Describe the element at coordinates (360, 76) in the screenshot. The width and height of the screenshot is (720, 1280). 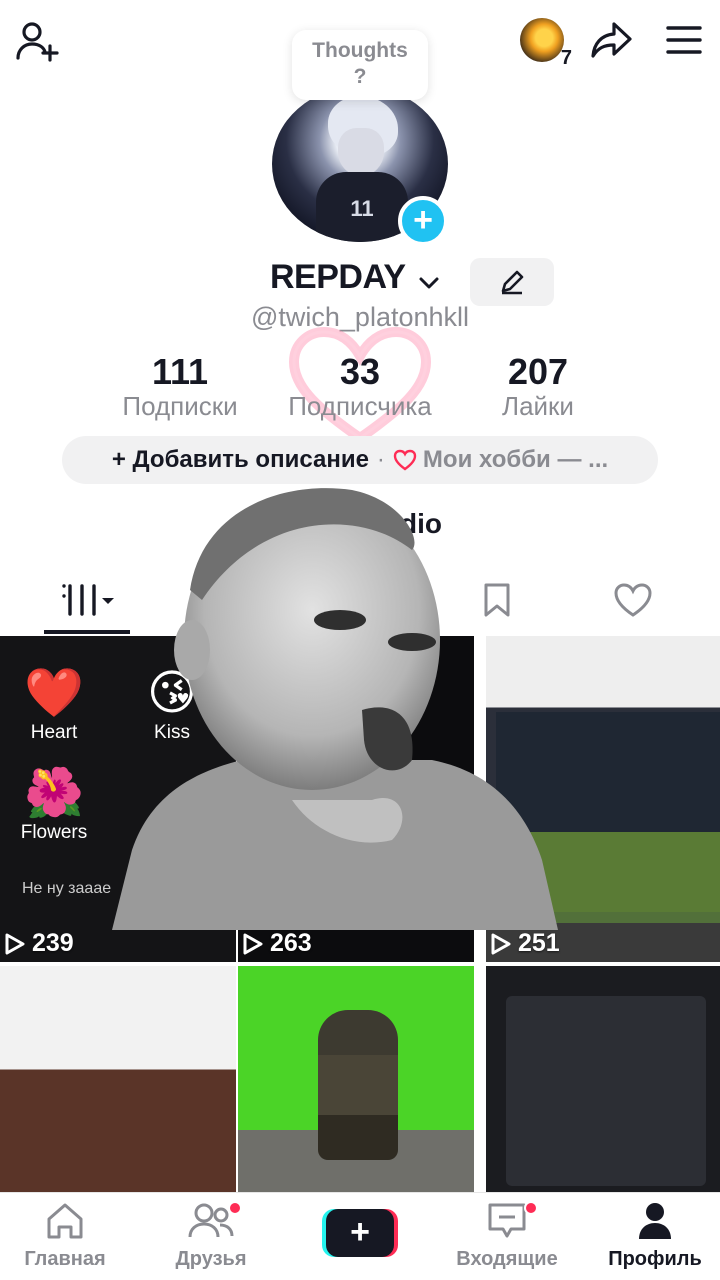
I see `thoughts-question: ?` at that location.